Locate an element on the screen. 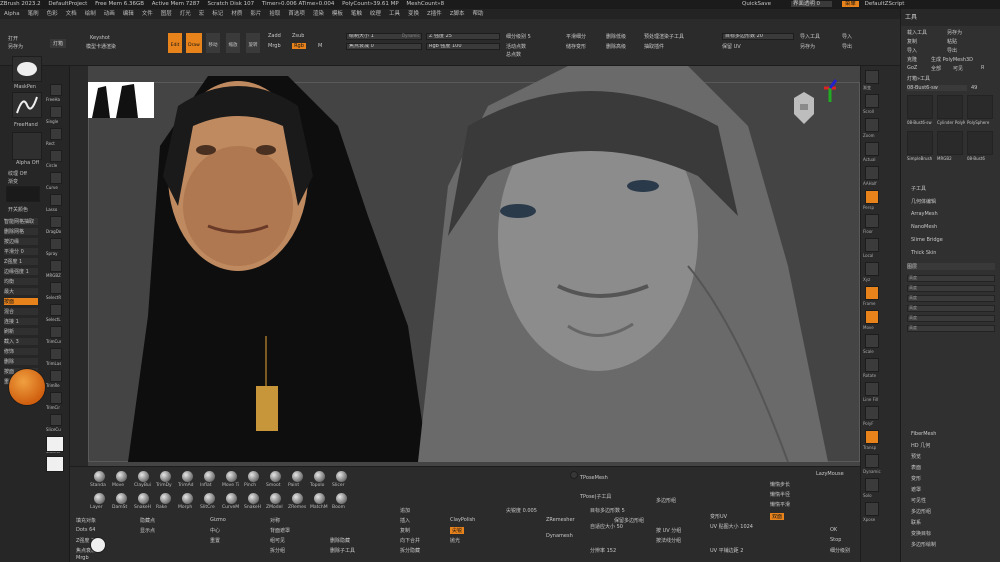  tool-subpalette: 多边形组 is located at coordinates (921, 511).